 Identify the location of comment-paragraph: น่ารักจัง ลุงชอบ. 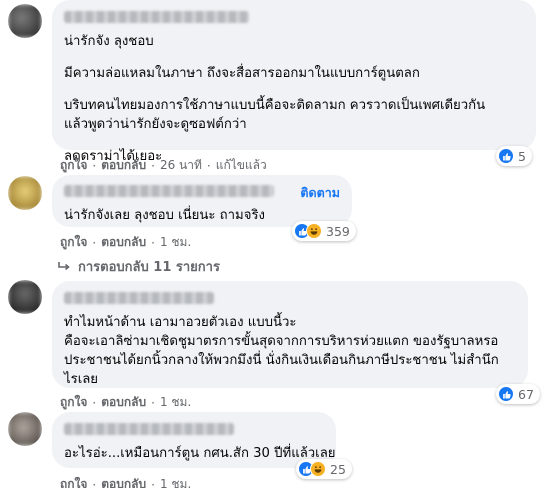
(294, 41).